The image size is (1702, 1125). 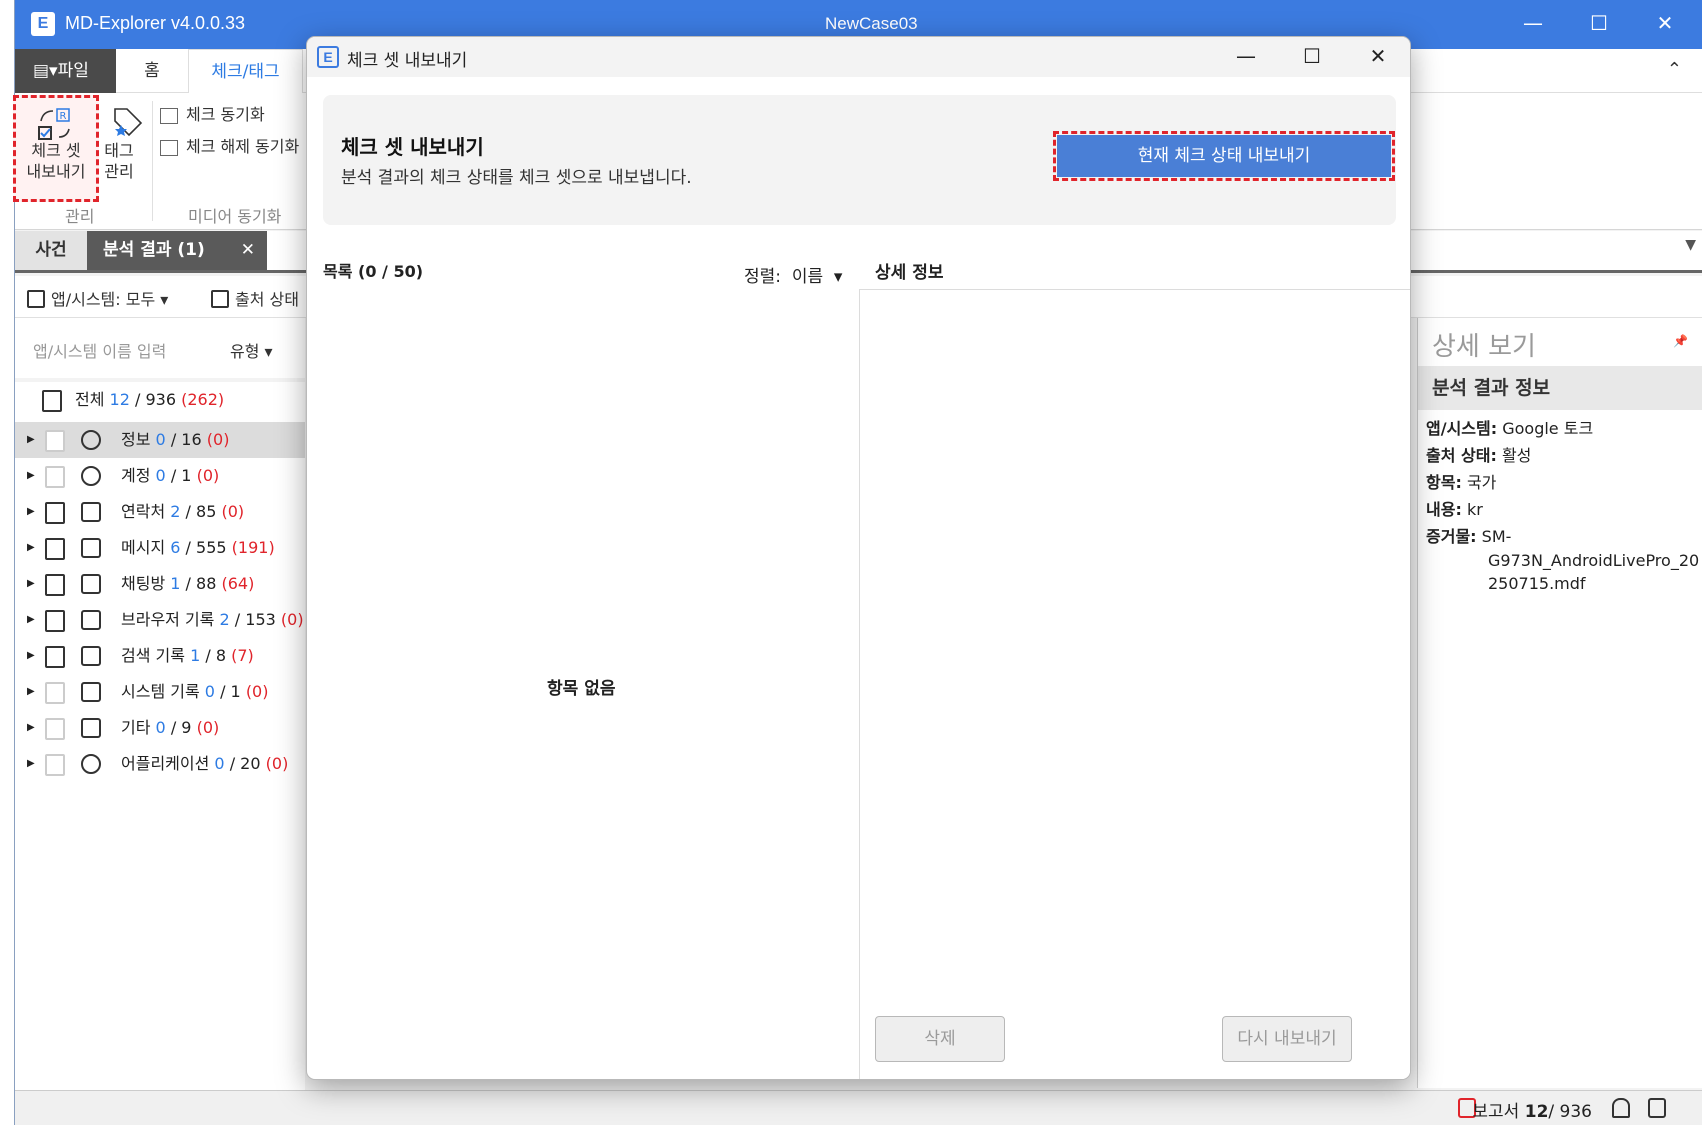 What do you see at coordinates (51, 250) in the screenshot?
I see `tab-case: 사건` at bounding box center [51, 250].